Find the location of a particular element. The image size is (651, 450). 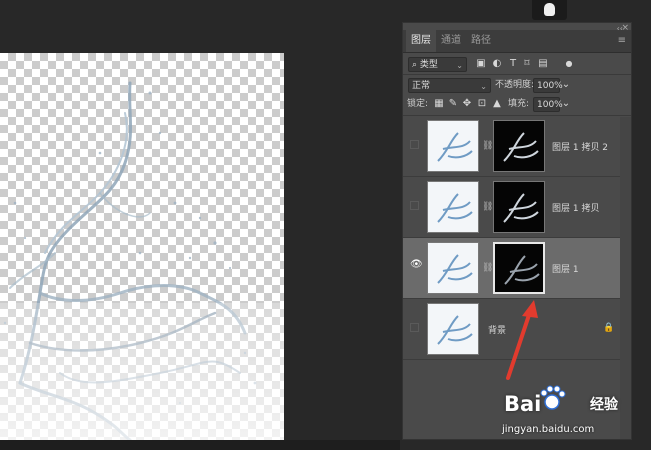

adjustment-filter-icon: ◐ is located at coordinates (497, 63).